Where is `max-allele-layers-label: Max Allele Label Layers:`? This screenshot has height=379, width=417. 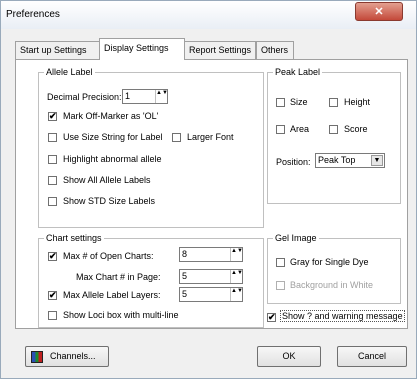 max-allele-layers-label: Max Allele Label Layers: is located at coordinates (112, 295).